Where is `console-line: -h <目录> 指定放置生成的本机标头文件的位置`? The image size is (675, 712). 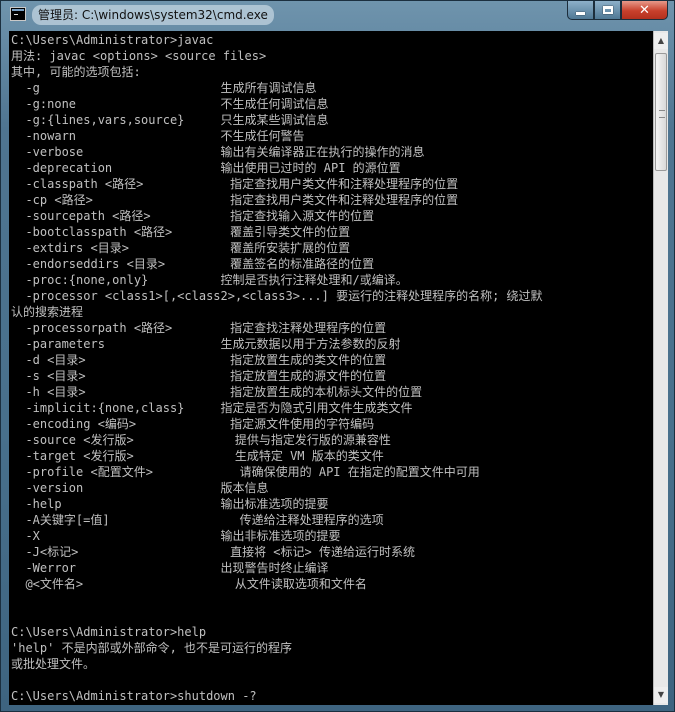 console-line: -h <目录> 指定放置生成的本机标头文件的位置 is located at coordinates (217, 392).